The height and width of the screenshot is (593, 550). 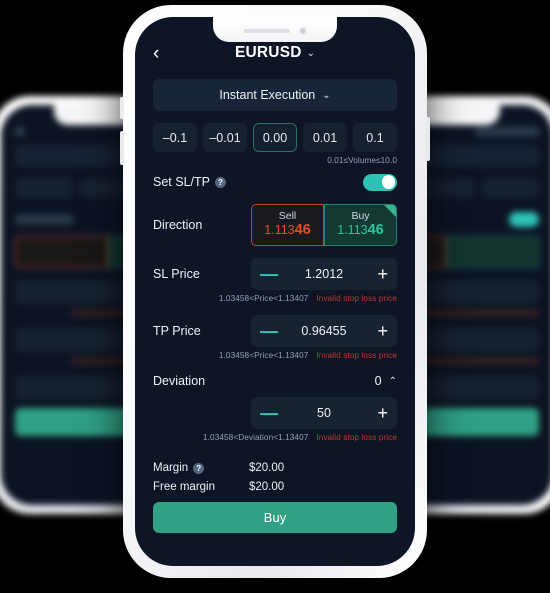 I want to click on deviation-header: Deviation 0 ⌃, so click(x=275, y=381).